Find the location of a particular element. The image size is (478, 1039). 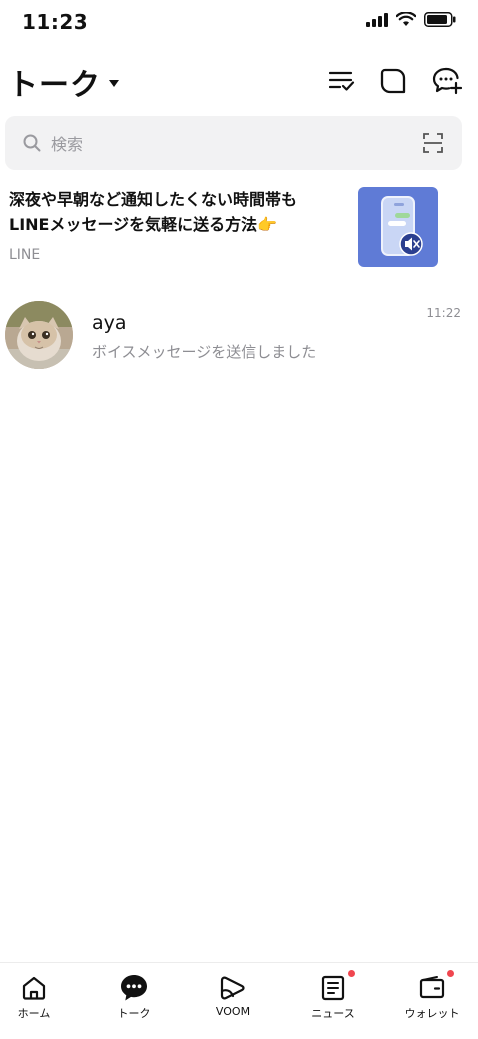

nav-wallet-label: ウォレット is located at coordinates (432, 1013).